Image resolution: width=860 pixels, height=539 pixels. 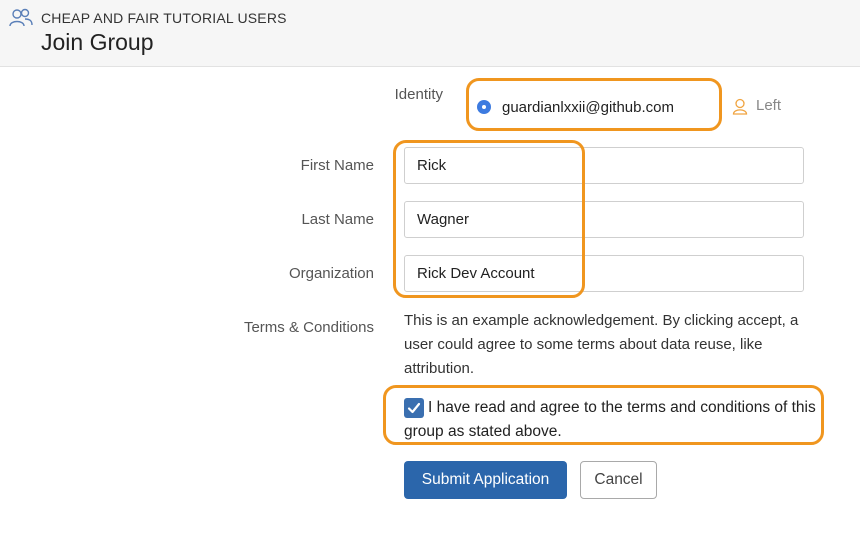 I want to click on identity-option: guardianlxxii@github.com, so click(x=576, y=107).